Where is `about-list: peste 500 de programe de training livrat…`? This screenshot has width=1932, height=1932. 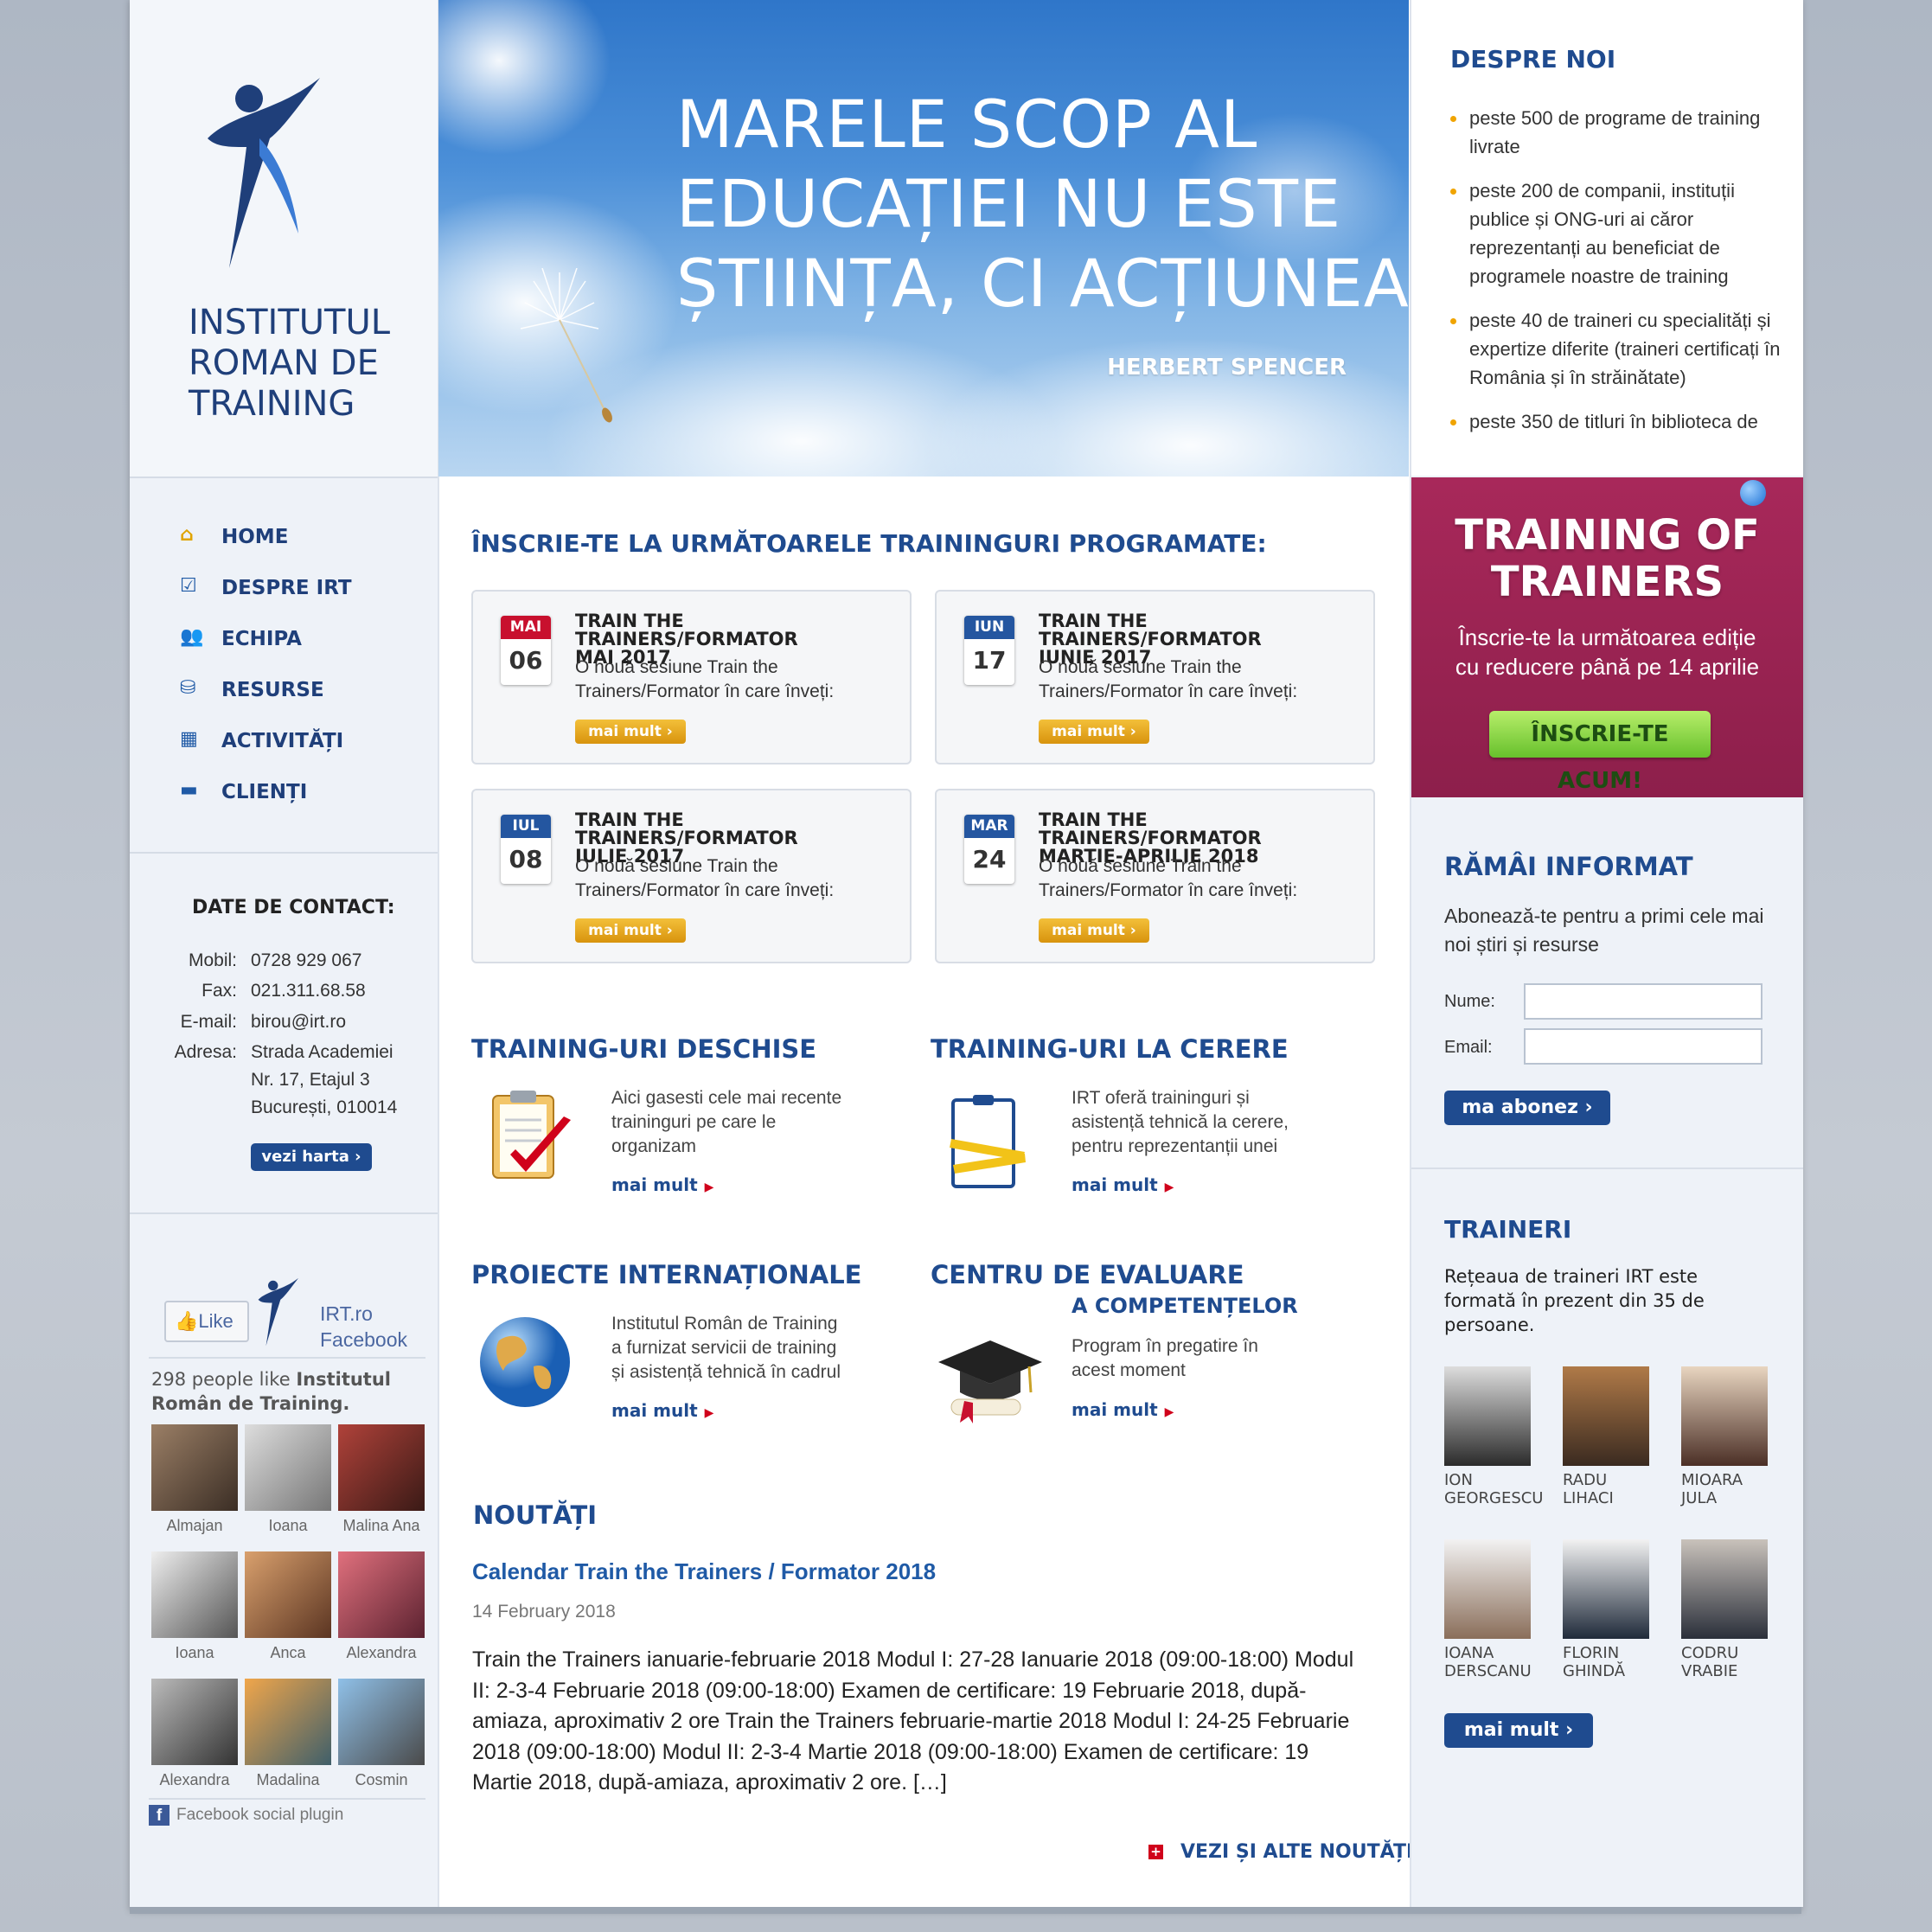 about-list: peste 500 de programe de training livrat… is located at coordinates (1608, 277).